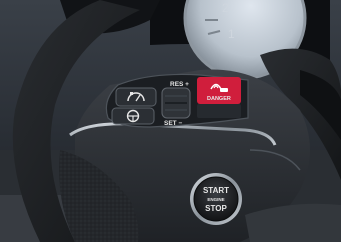 The image size is (341, 242). Describe the element at coordinates (219, 90) in the screenshot. I see `danger-button: DANGER` at that location.